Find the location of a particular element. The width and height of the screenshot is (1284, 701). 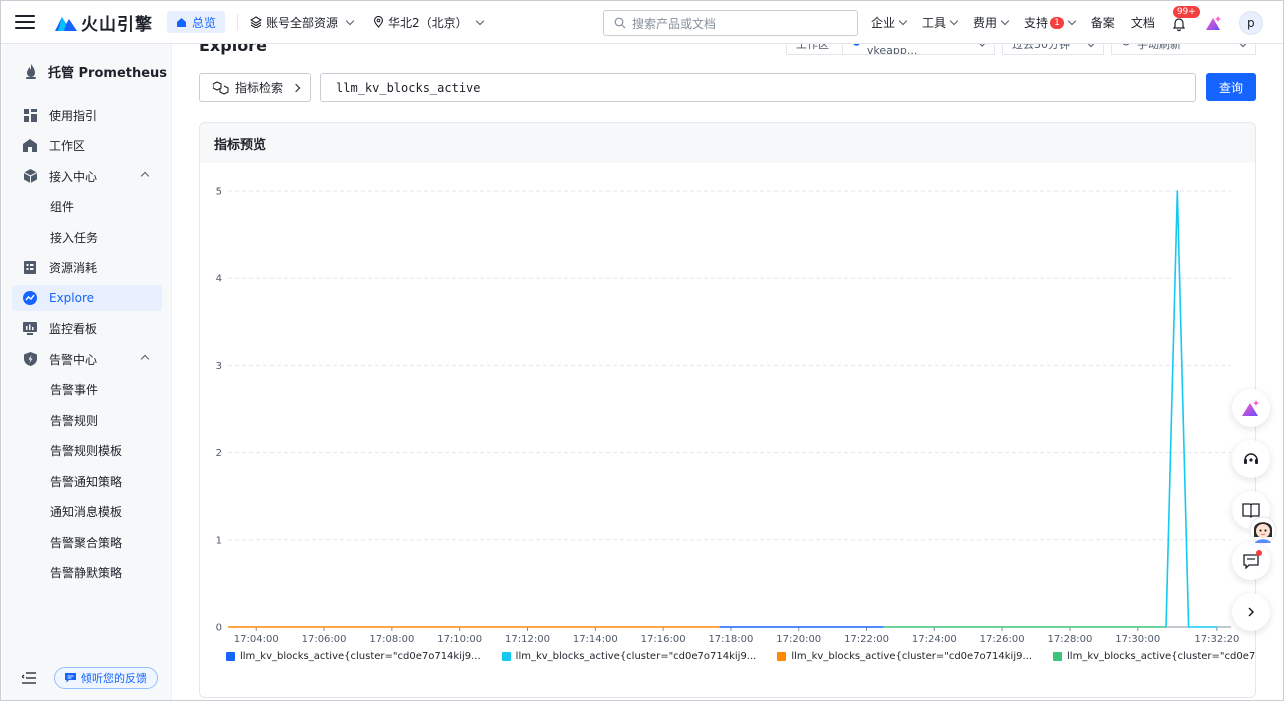

sidebar-item-label: 资源消耗 is located at coordinates (73, 268).